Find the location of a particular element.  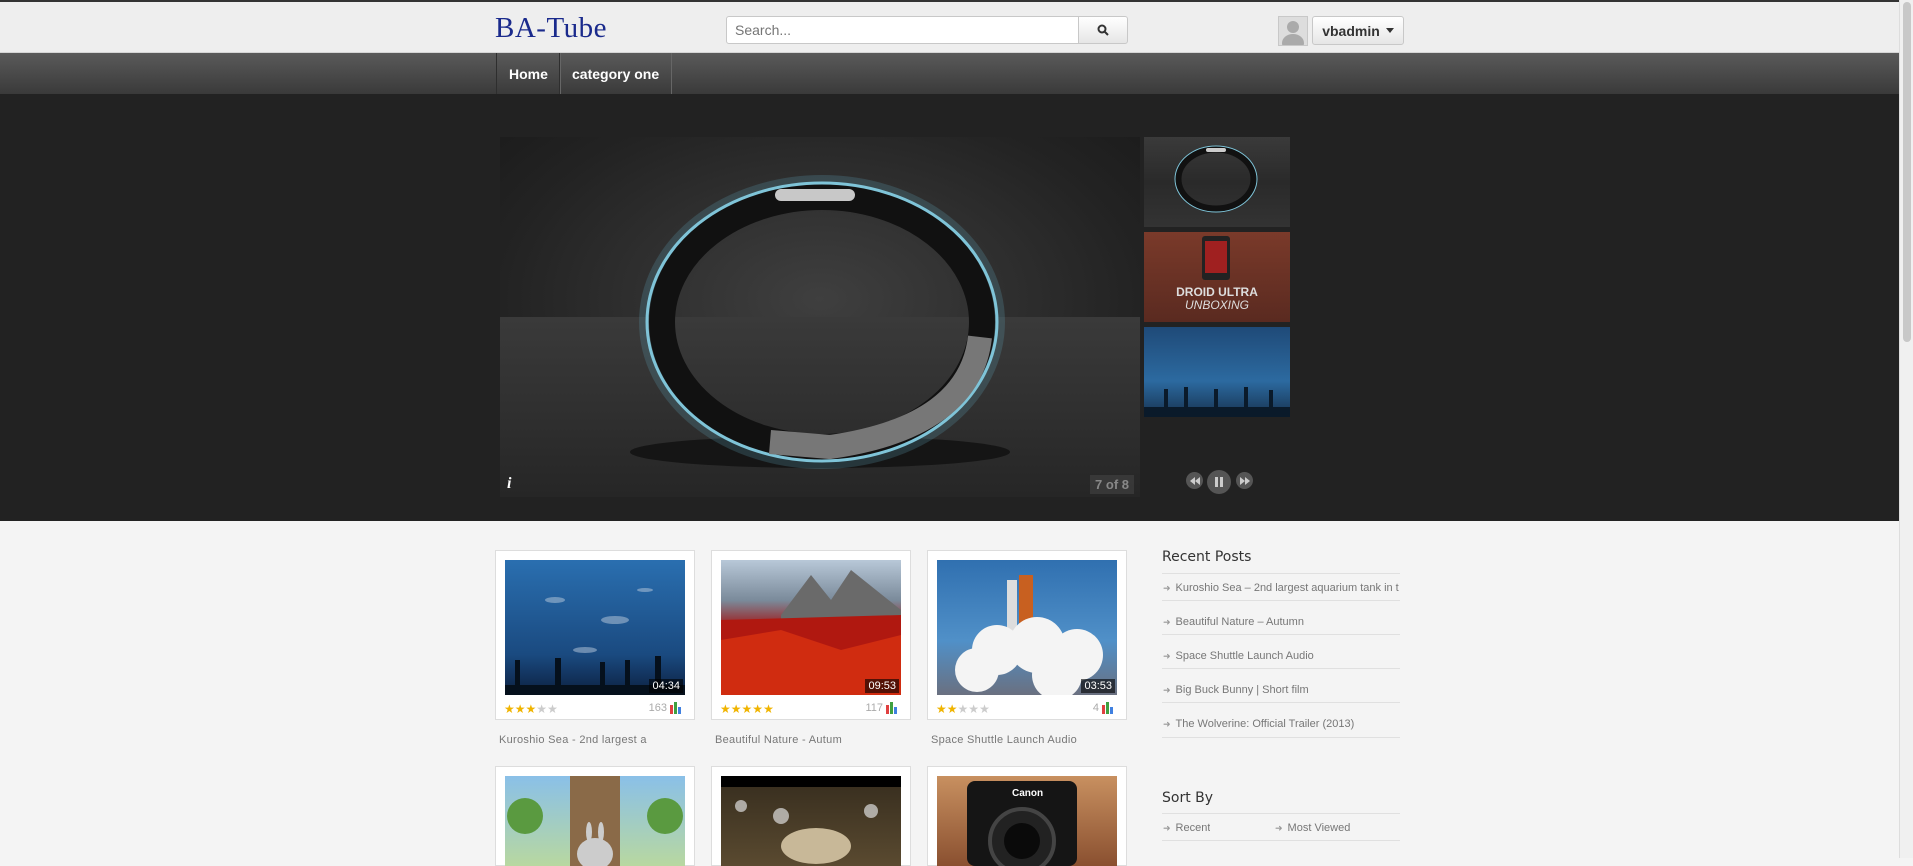

nav-item-category-one: category one is located at coordinates (616, 73).